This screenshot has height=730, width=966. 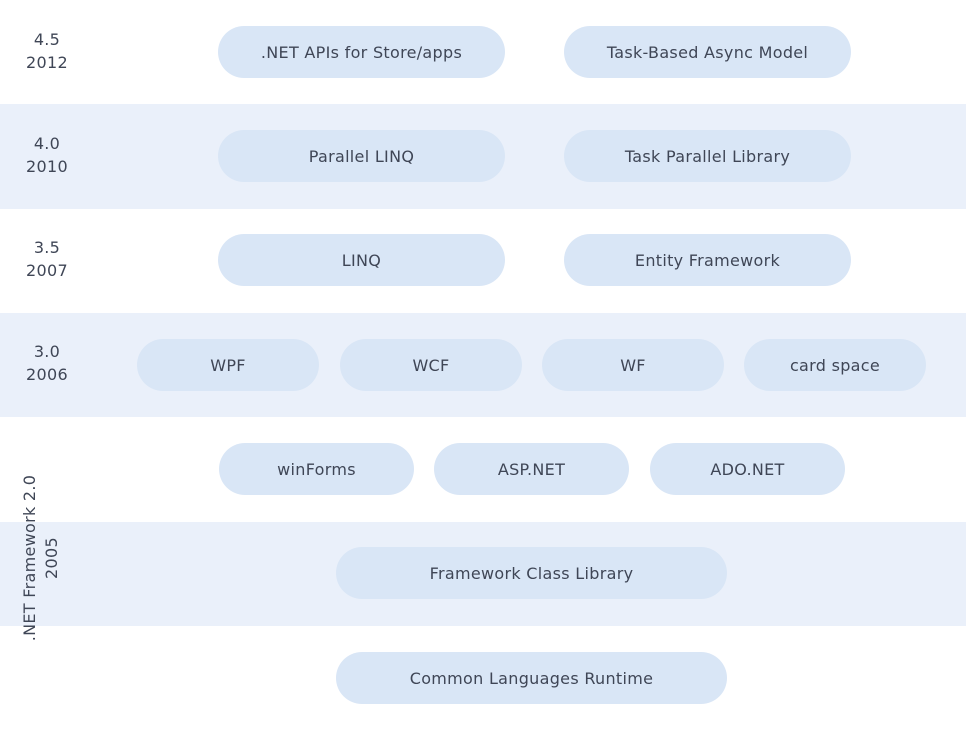 What do you see at coordinates (47, 143) in the screenshot?
I see `version-number: 4.0` at bounding box center [47, 143].